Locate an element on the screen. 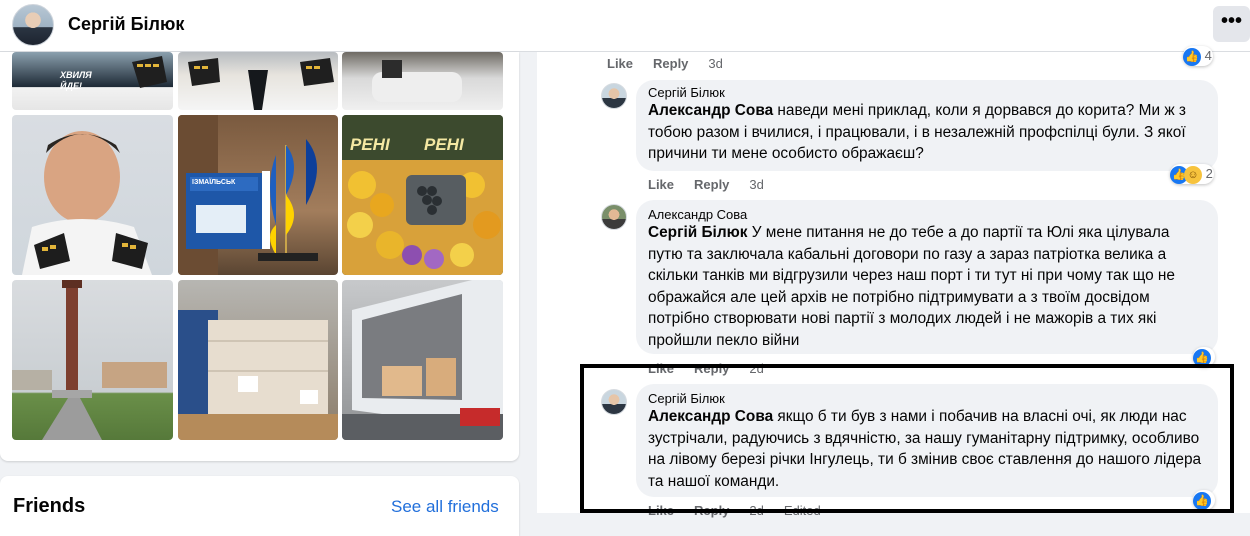 This screenshot has width=1250, height=536. profile-avatar is located at coordinates (33, 25).